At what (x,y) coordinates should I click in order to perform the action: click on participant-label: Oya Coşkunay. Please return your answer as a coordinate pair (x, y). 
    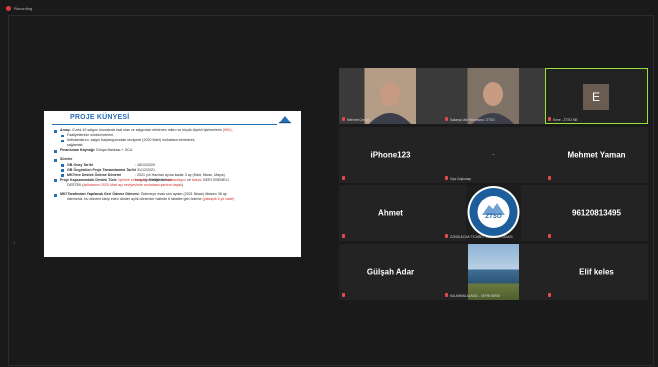
    Looking at the image, I should click on (460, 179).